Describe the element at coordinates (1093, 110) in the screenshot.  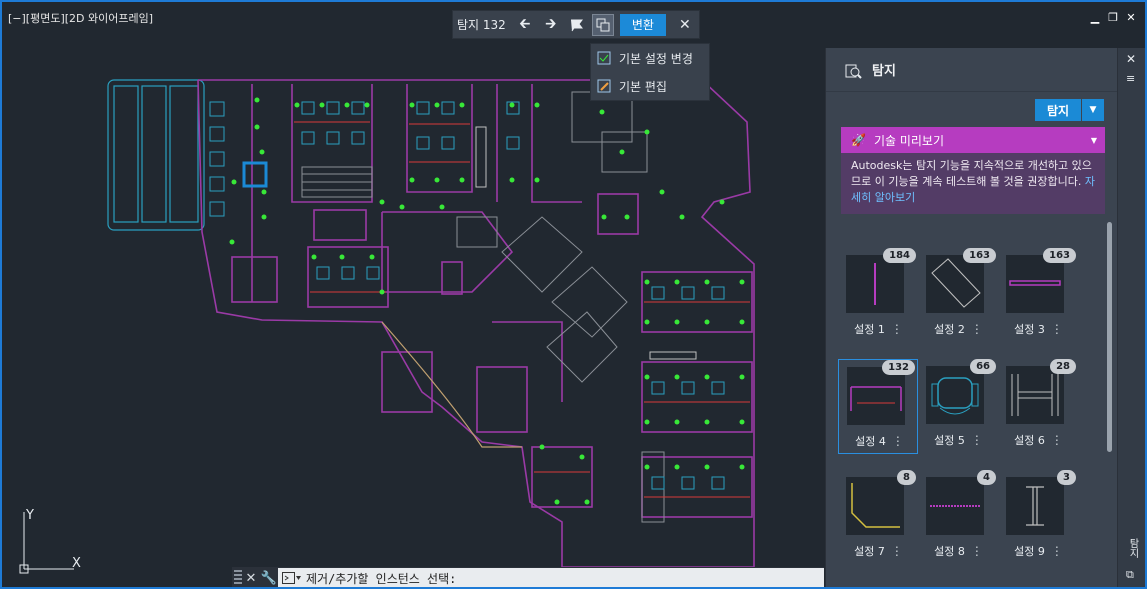
I see `chevron-down-icon: ▼` at that location.